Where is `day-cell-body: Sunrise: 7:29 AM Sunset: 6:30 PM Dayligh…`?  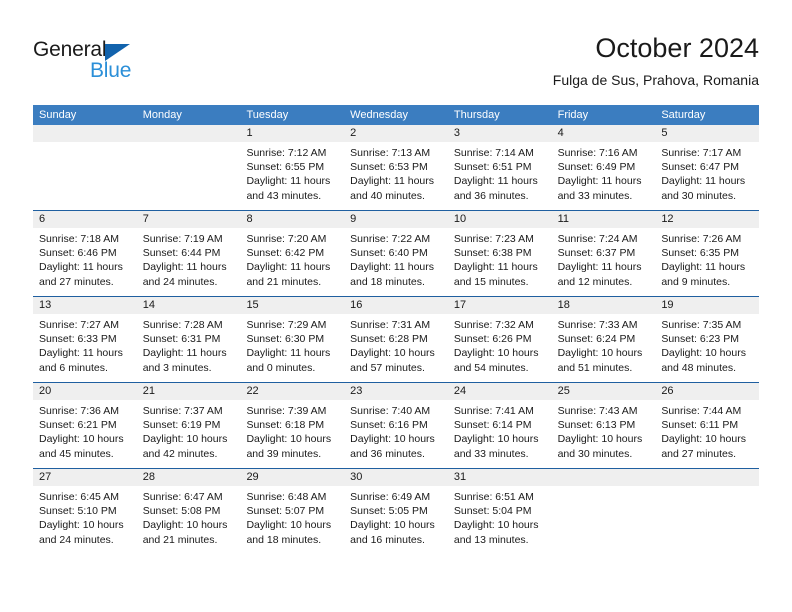
day-cell-body: Sunrise: 7:29 AM Sunset: 6:30 PM Dayligh… is located at coordinates (292, 344).